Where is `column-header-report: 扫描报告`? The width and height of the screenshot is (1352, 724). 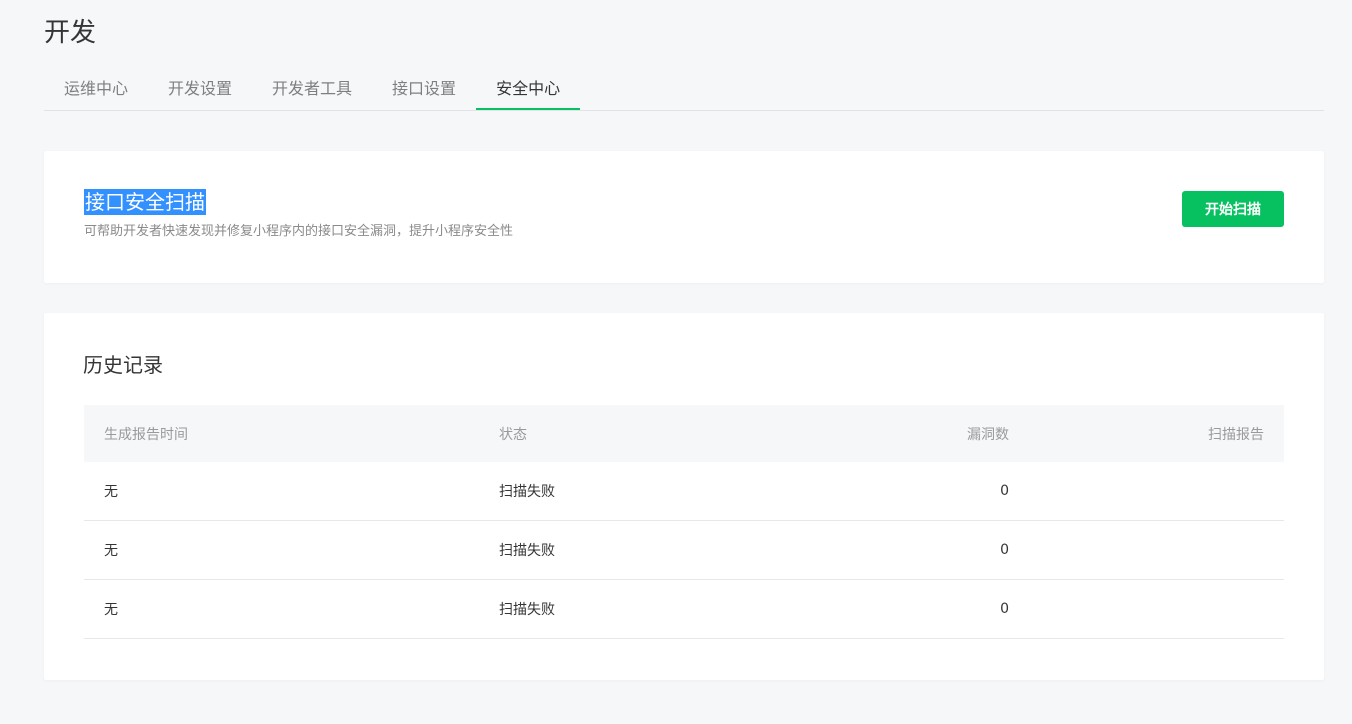 column-header-report: 扫描报告 is located at coordinates (1156, 433).